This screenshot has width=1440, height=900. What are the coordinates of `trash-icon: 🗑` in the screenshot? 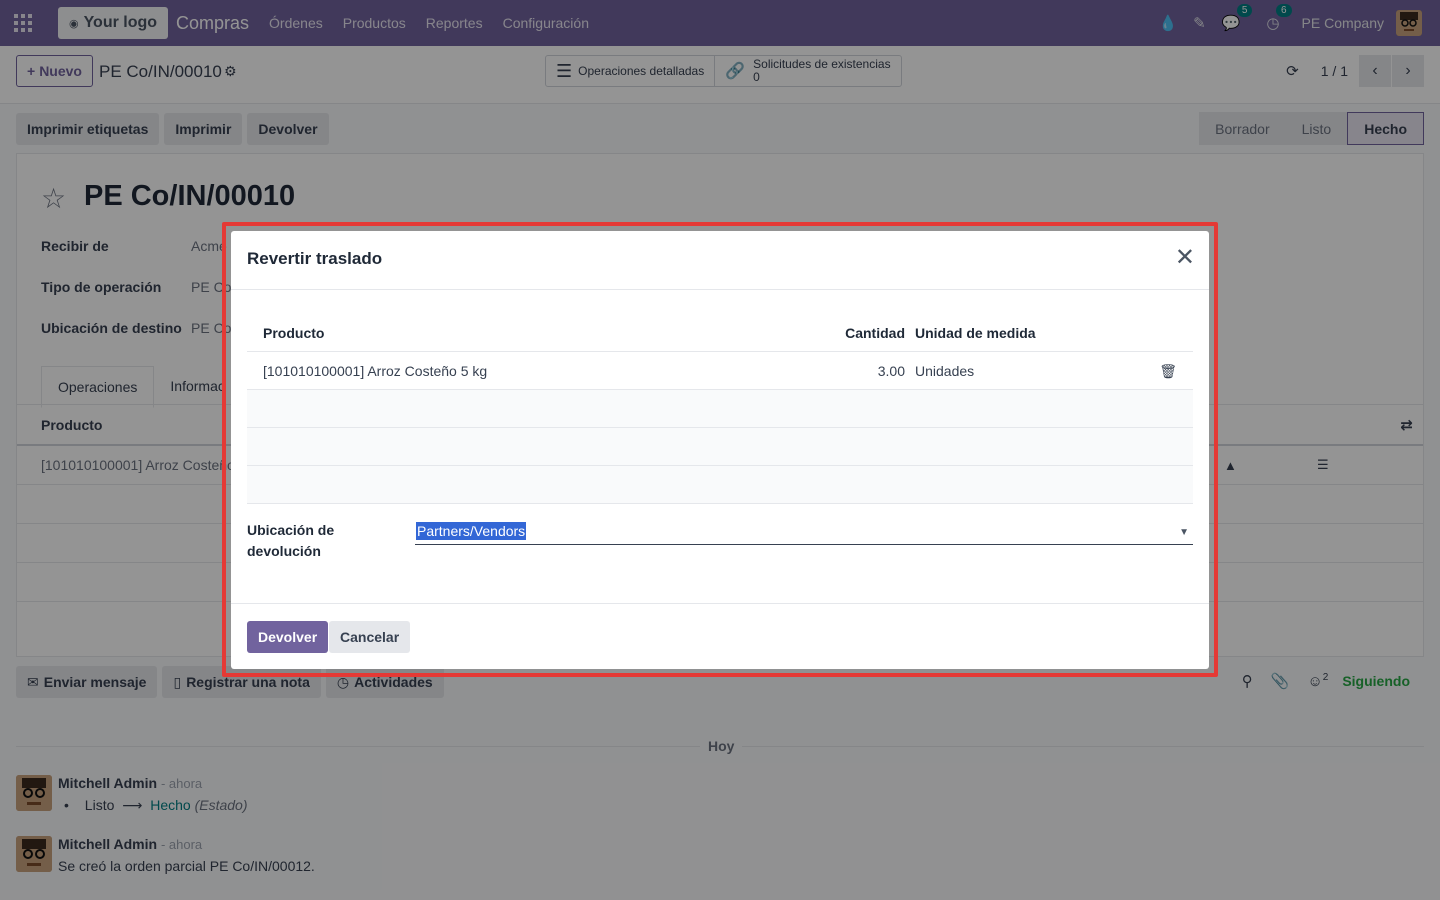 It's located at (1168, 371).